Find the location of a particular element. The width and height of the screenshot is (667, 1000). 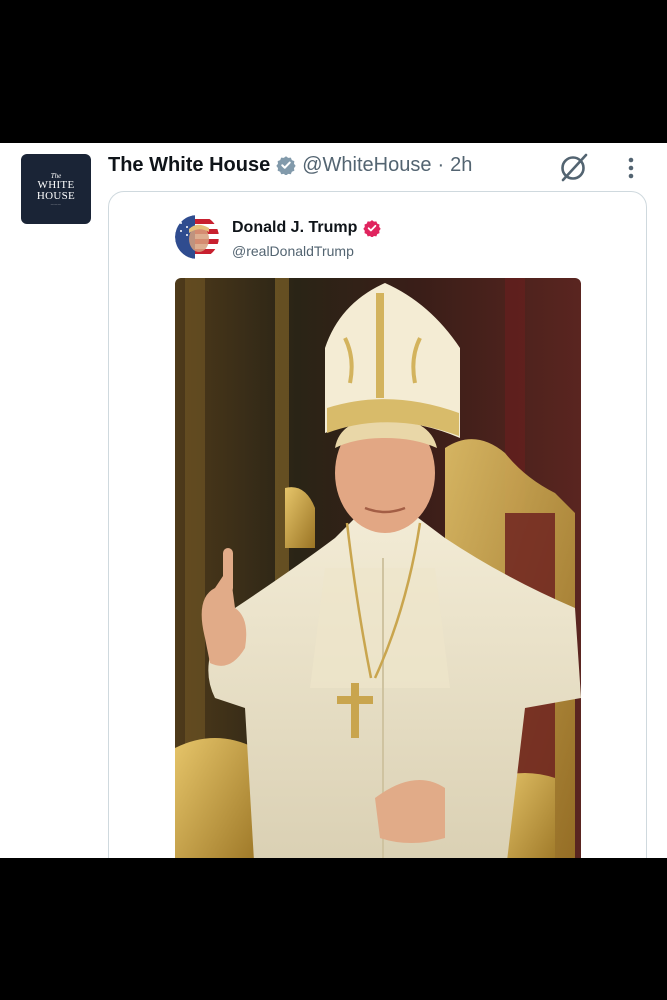

tweet-header: The White House @WhiteHouse · 2h is located at coordinates (290, 165).